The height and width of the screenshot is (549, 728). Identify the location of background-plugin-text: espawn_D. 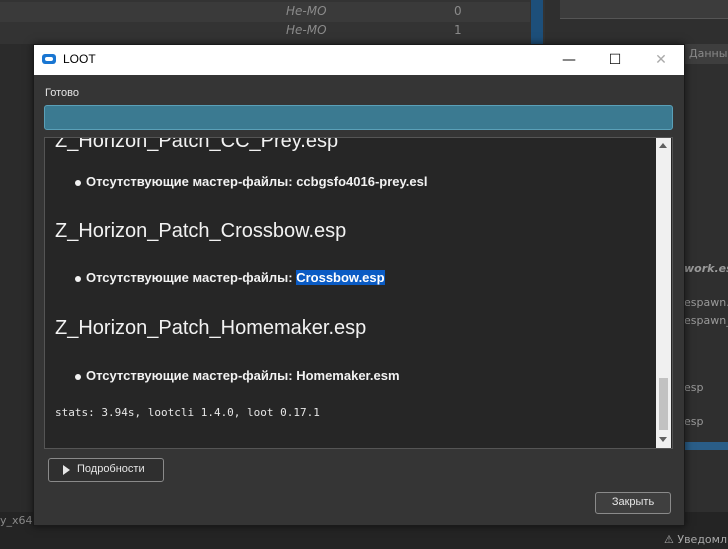
(706, 320).